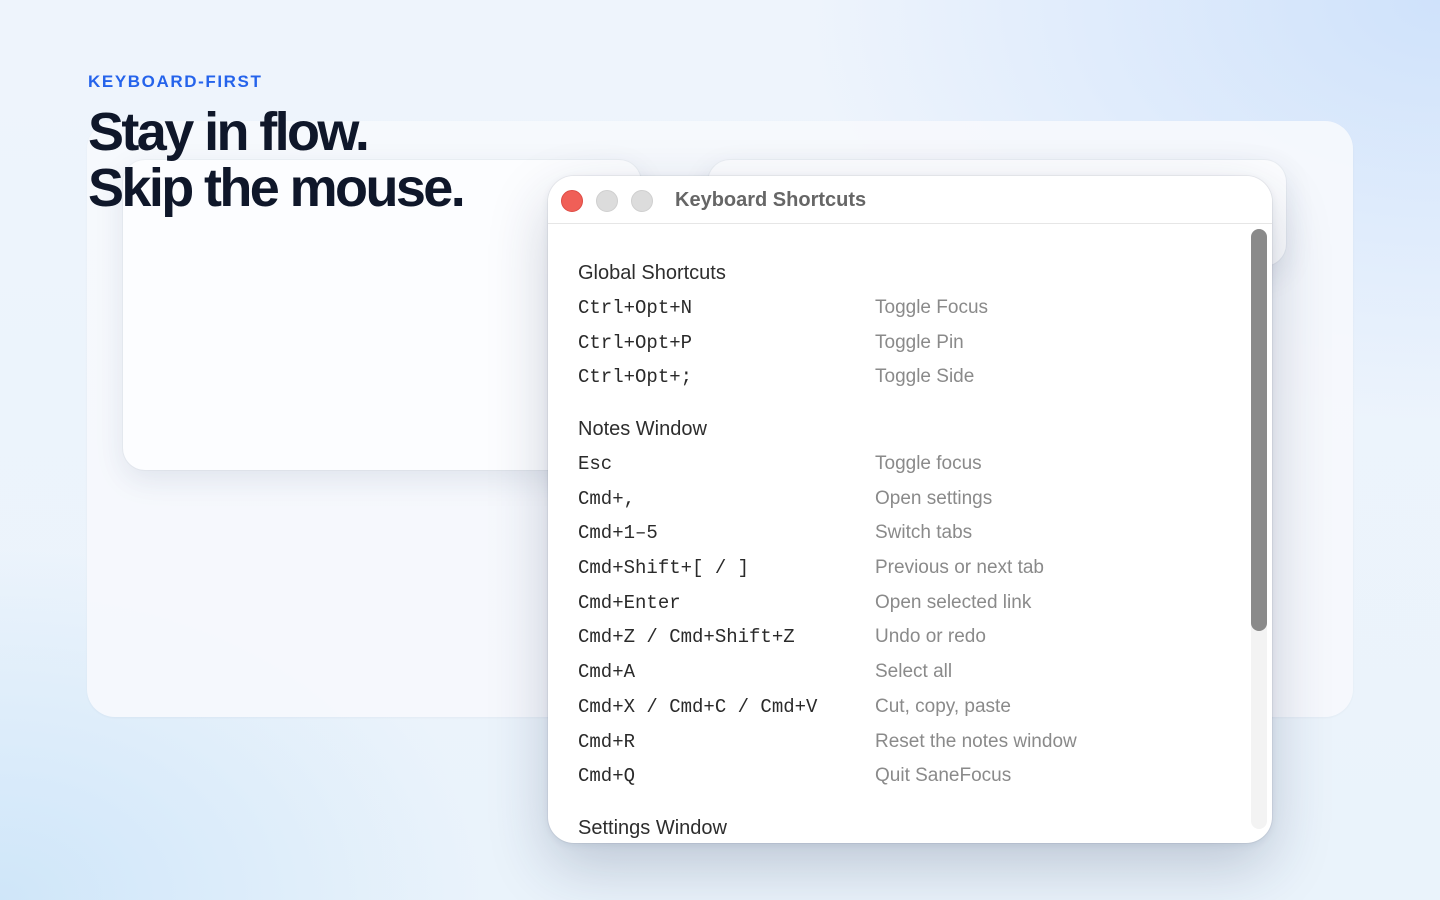 This screenshot has width=1440, height=900. Describe the element at coordinates (607, 201) in the screenshot. I see `minimize-window-button` at that location.